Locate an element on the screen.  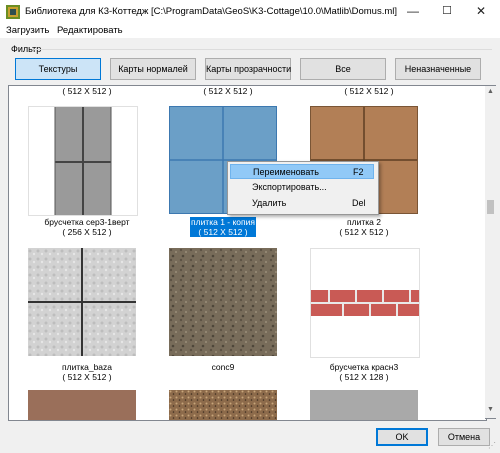
list-item-caption: плитка 2 ( 512 X 512 ) is located at coordinates (364, 227).